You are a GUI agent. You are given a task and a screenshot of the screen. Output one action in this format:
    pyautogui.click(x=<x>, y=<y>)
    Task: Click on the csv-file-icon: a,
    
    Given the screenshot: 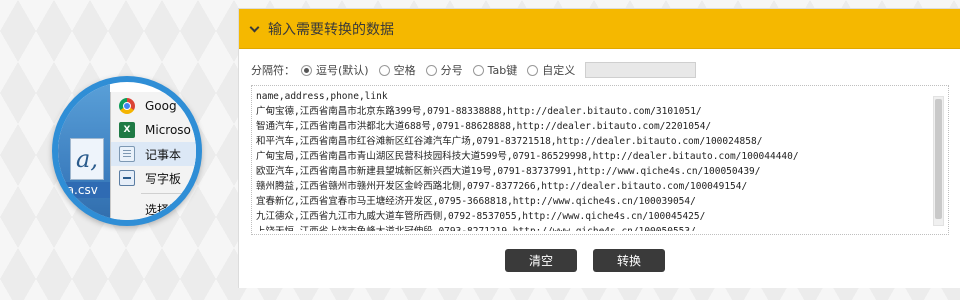 What is the action you would take?
    pyautogui.click(x=87, y=159)
    